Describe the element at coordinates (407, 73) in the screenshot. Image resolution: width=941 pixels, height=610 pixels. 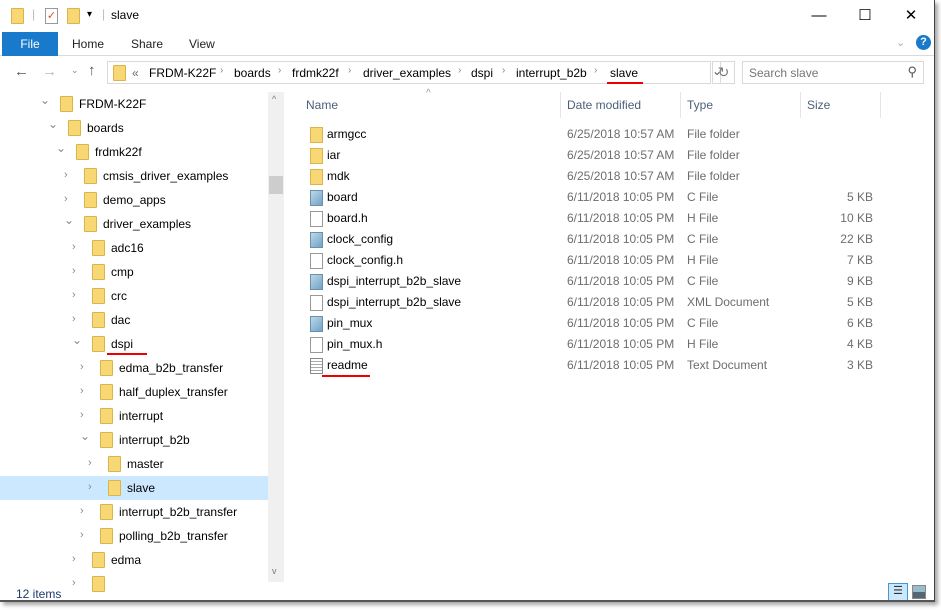
I see `crumb-driver-examples: driver_examples` at that location.